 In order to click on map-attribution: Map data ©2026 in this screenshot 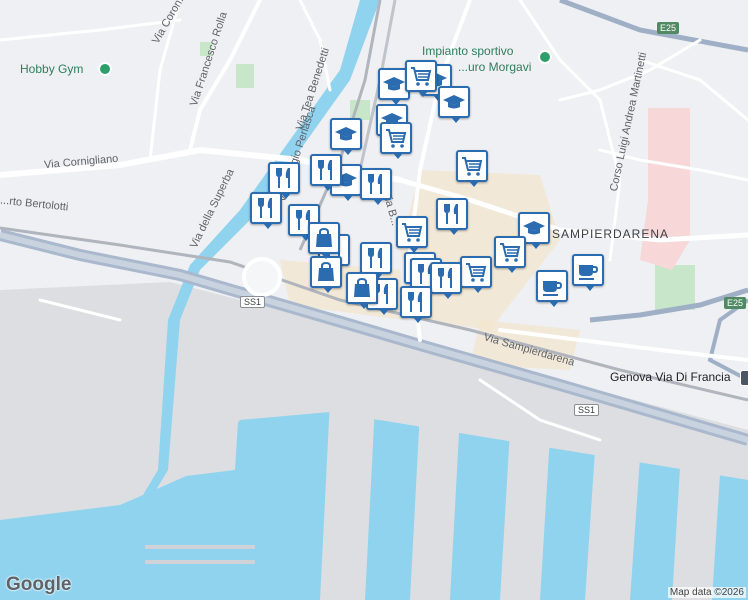, I will do `click(706, 592)`.